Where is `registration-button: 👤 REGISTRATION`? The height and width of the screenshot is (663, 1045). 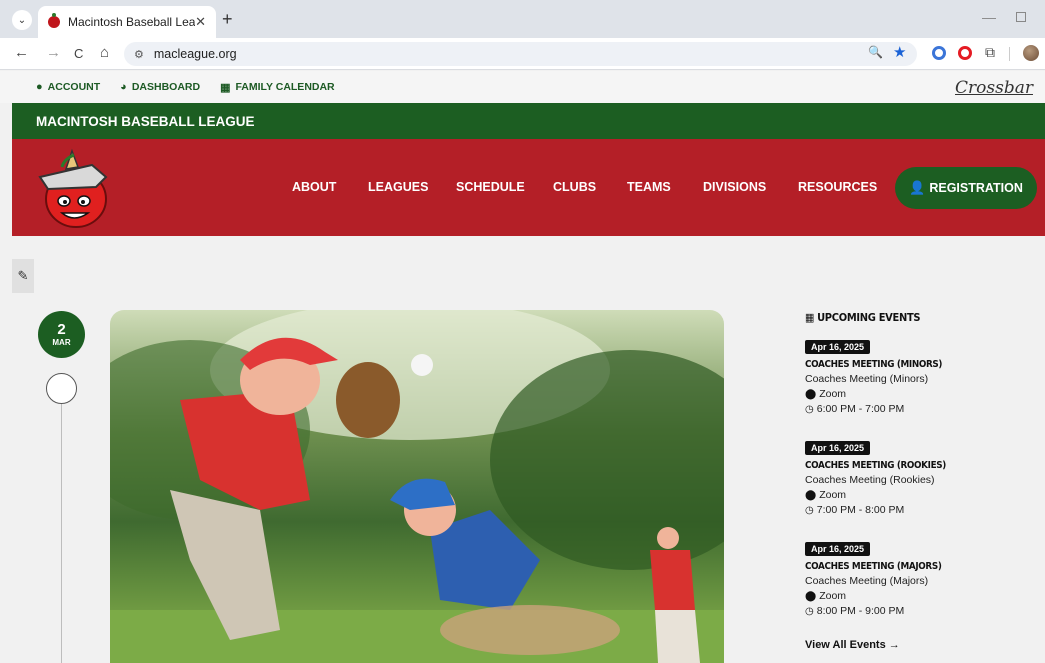 registration-button: 👤 REGISTRATION is located at coordinates (966, 188).